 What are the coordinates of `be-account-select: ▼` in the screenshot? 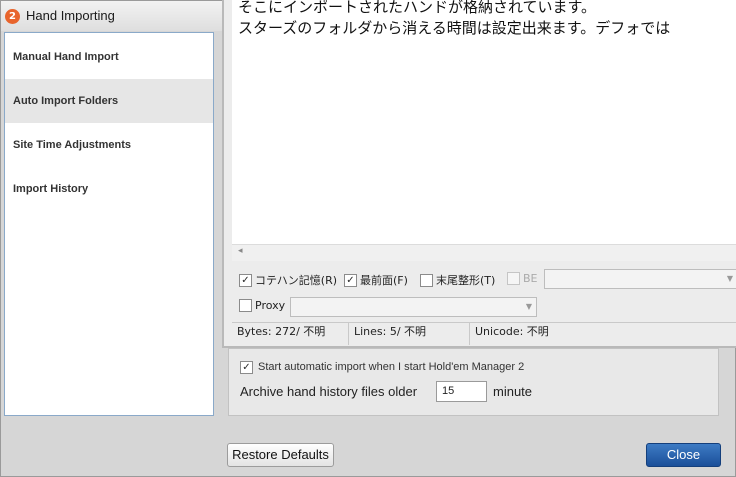 It's located at (640, 279).